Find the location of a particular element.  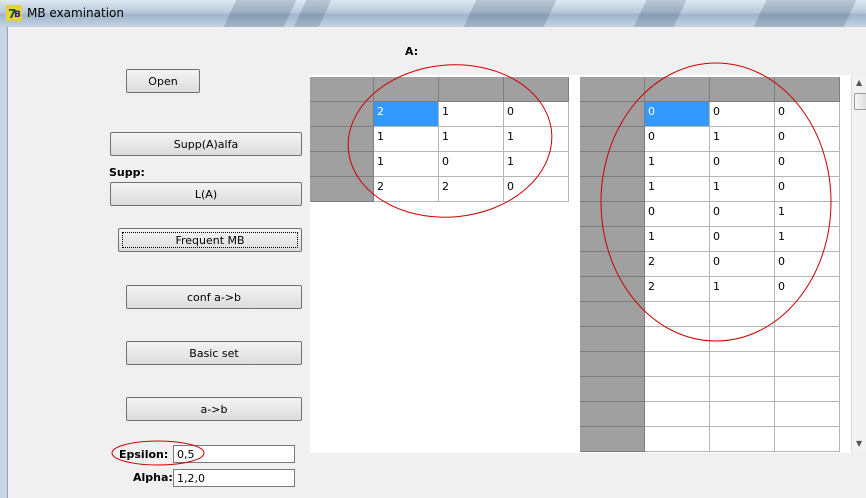

ab-button: a->b is located at coordinates (214, 409).